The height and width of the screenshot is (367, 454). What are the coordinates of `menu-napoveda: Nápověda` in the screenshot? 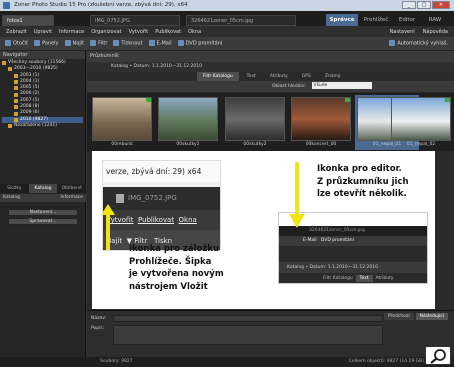 It's located at (435, 32).